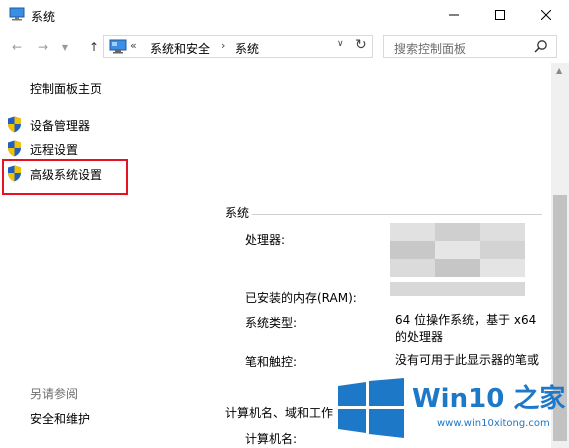  Describe the element at coordinates (54, 150) in the screenshot. I see `sidebar-item-label: 远程设置` at that location.